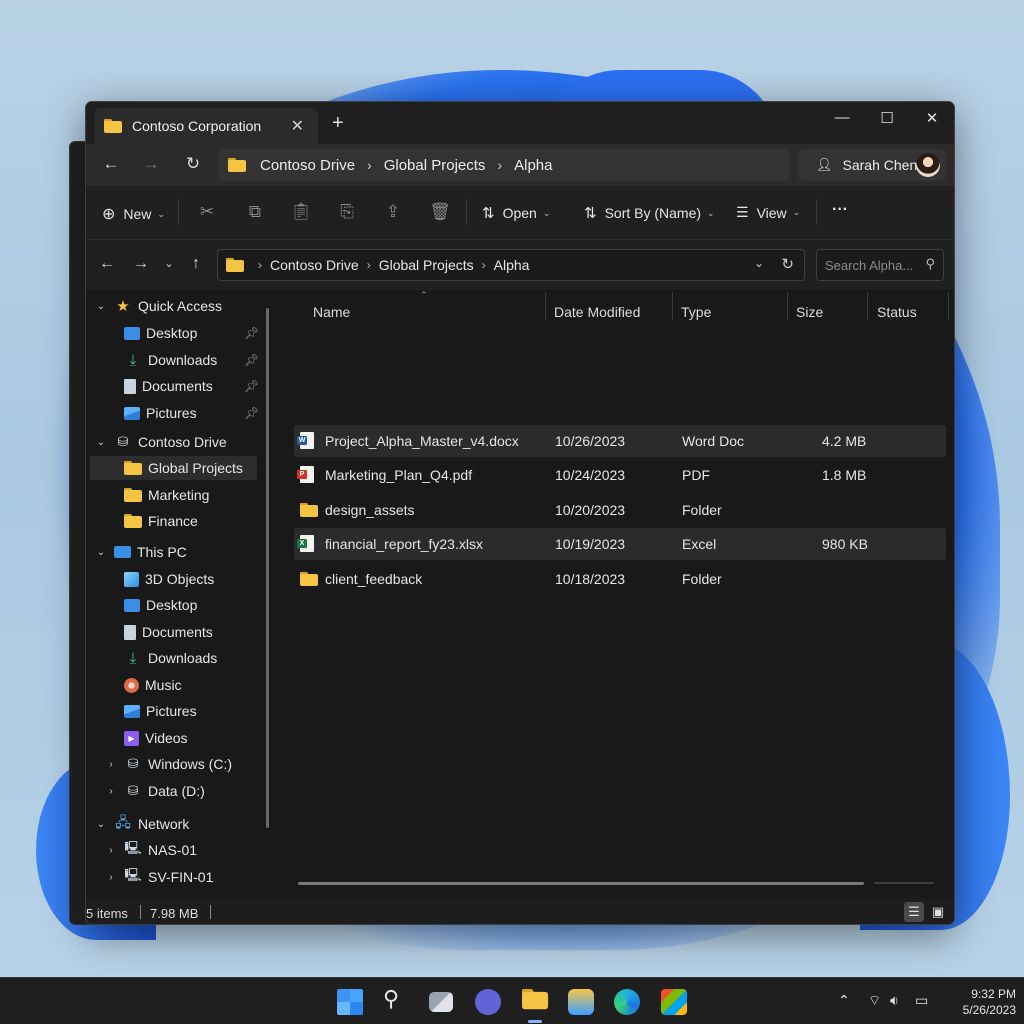  What do you see at coordinates (314, 265) in the screenshot?
I see `address-crumb-contoso-drive: Contoso Drive` at bounding box center [314, 265].